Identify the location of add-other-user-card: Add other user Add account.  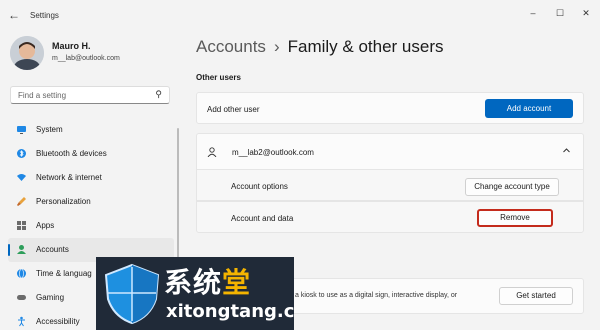
(390, 108).